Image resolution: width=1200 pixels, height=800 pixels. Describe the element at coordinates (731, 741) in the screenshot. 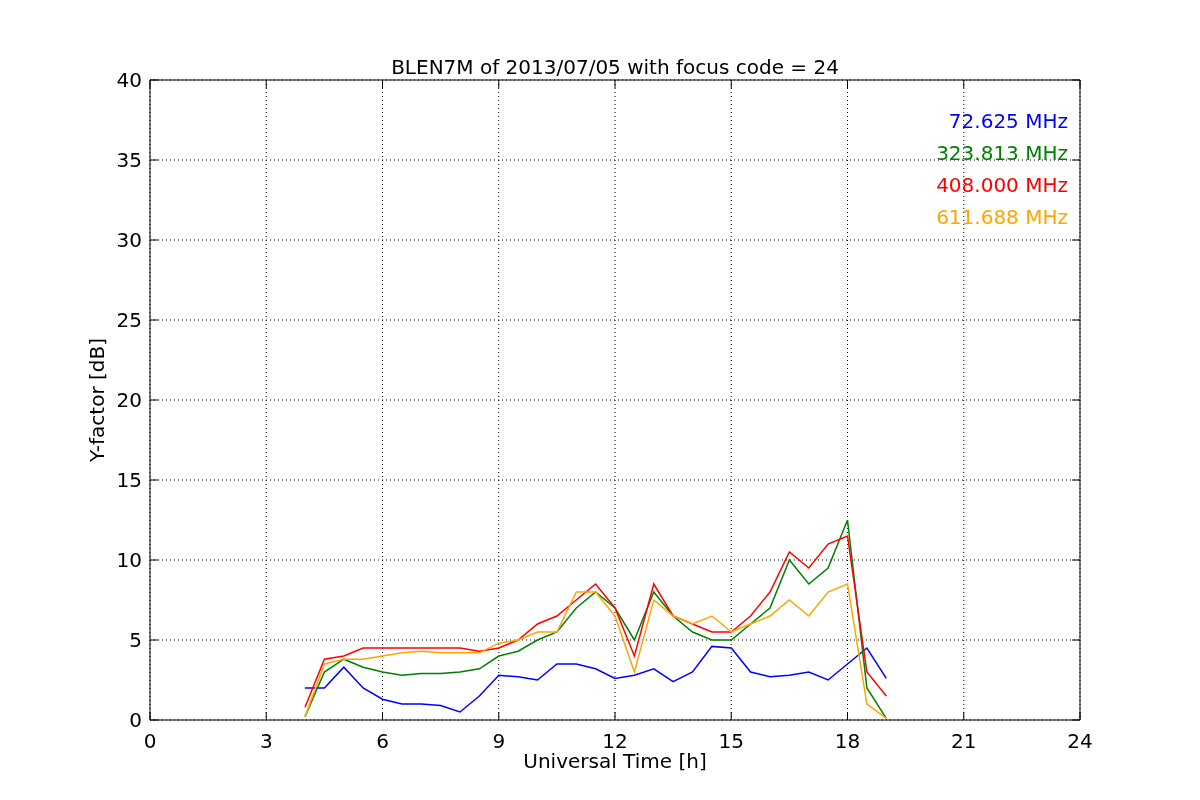

I see `x-tick-label: 15` at that location.